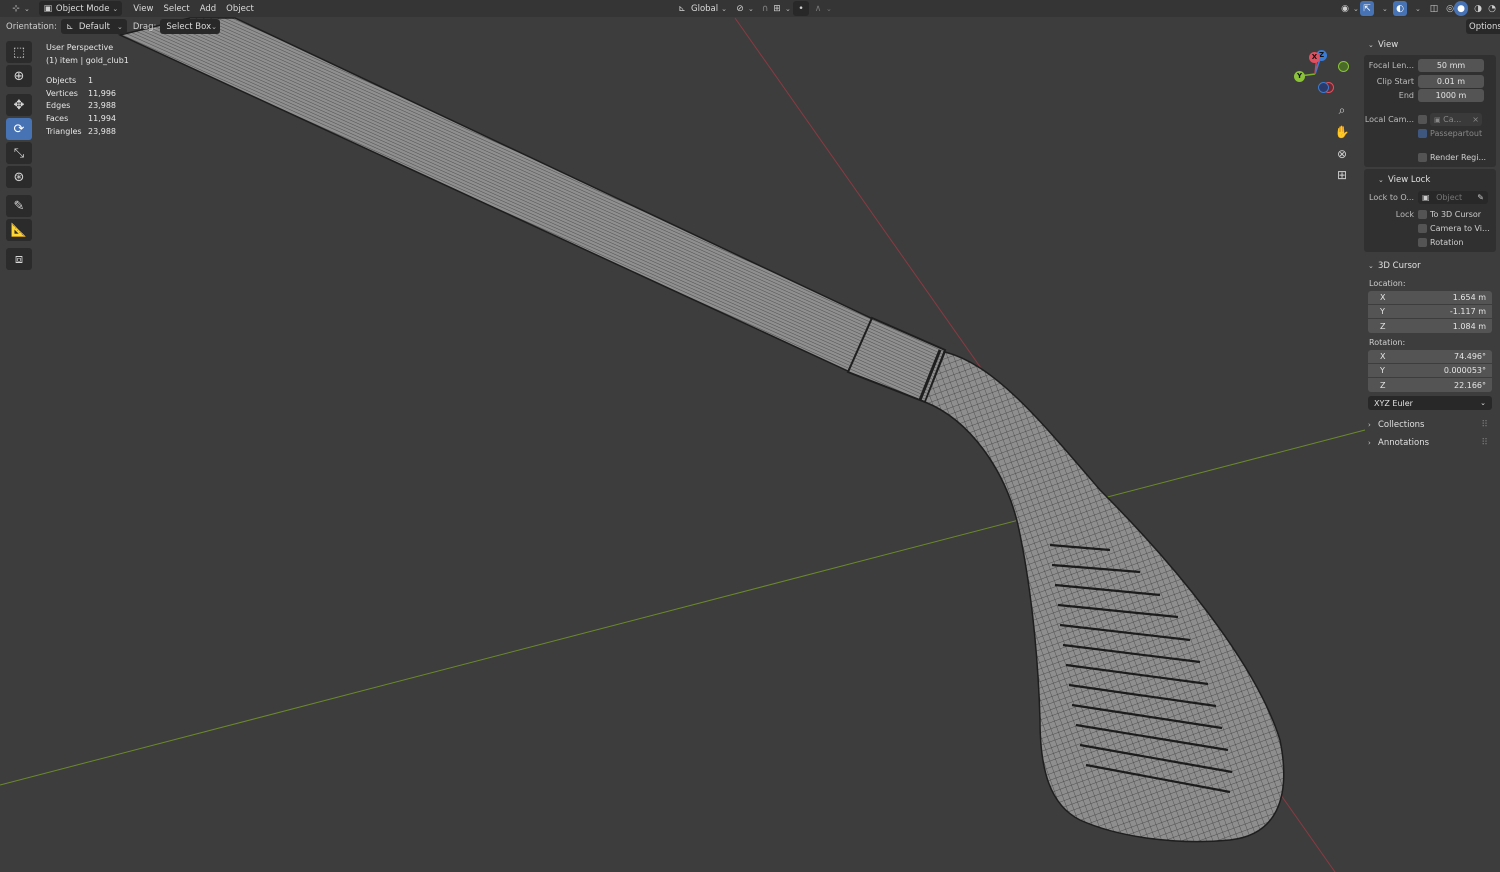 This screenshot has height=872, width=1500. I want to click on view-lock-header: ⌄ View Lock, so click(1430, 180).